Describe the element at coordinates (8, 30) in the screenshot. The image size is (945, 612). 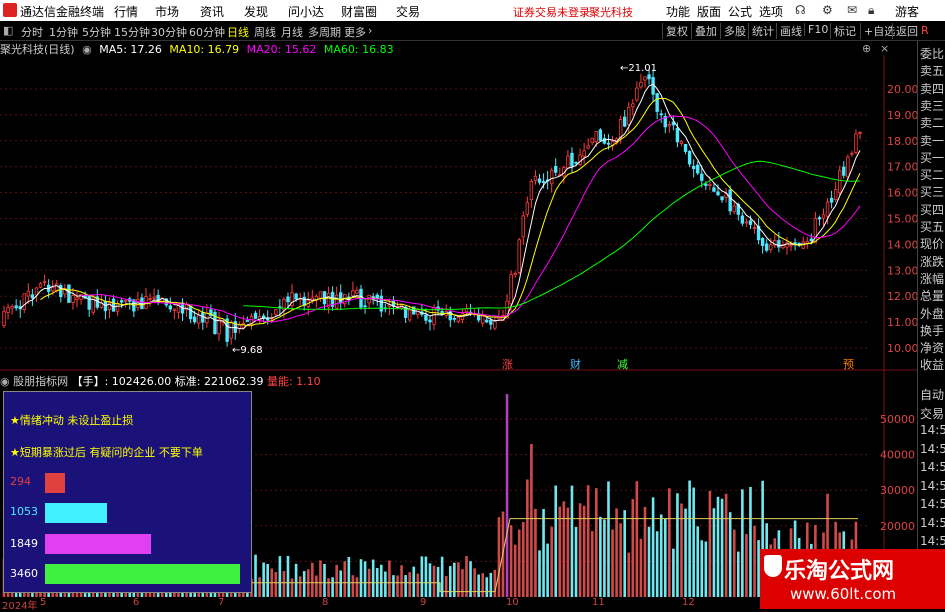
I see `collapse-icon: ◧` at that location.